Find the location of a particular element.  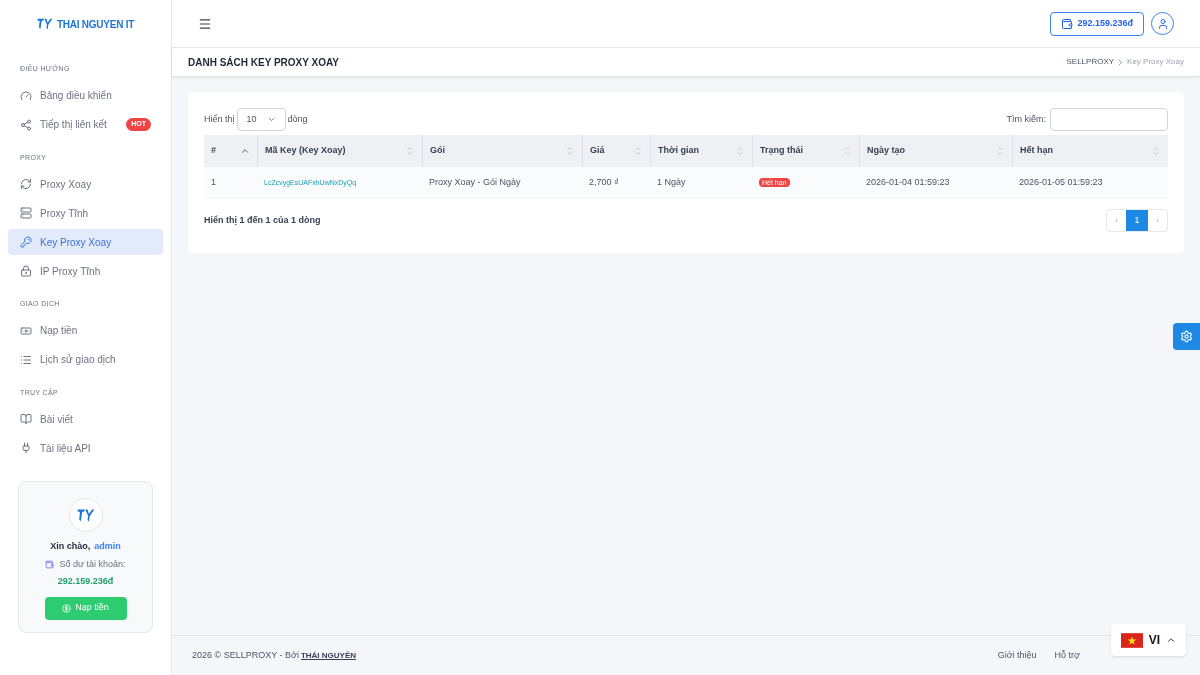

table-cell-text: 2026-01-04 01:59:23 is located at coordinates (908, 183).